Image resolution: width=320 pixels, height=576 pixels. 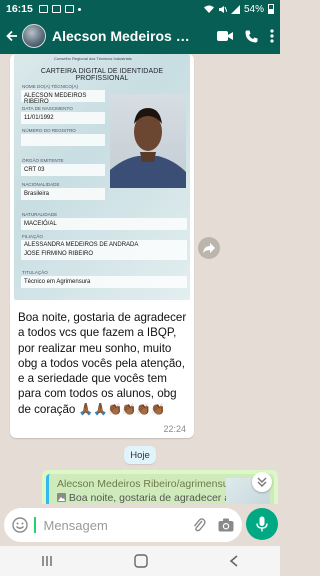 I want to click on contact-avatar, so click(x=34, y=36).